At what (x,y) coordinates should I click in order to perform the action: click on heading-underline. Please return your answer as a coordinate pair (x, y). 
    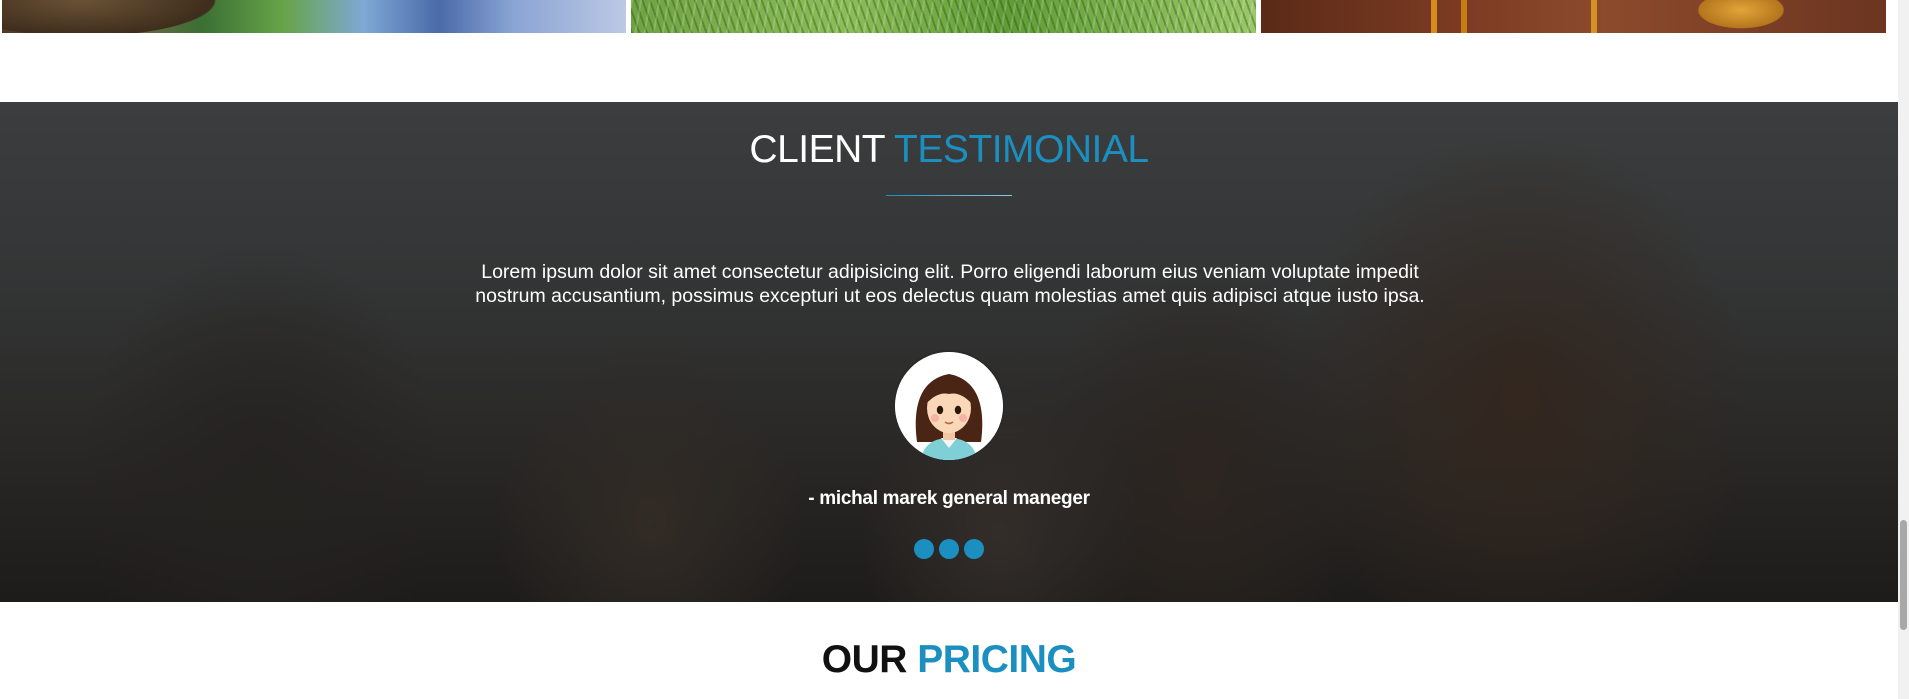
    Looking at the image, I should click on (949, 195).